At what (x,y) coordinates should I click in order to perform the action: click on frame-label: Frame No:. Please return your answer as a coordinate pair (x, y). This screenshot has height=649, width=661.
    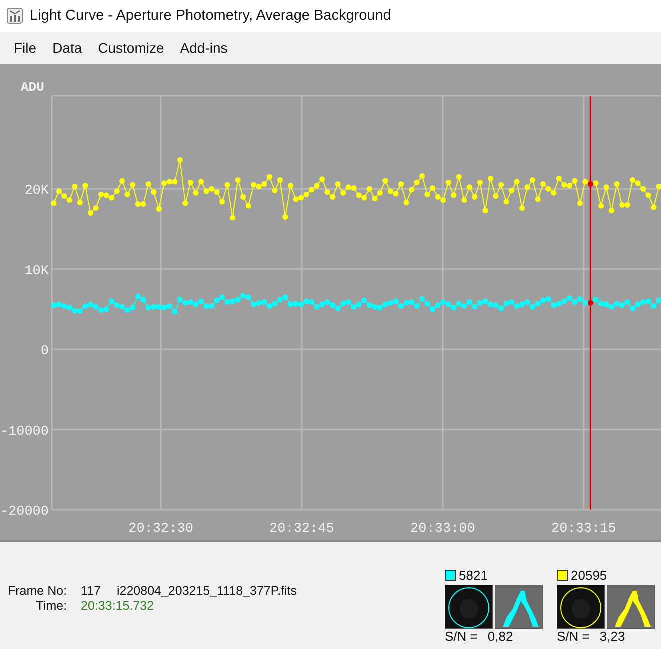
    Looking at the image, I should click on (38, 591).